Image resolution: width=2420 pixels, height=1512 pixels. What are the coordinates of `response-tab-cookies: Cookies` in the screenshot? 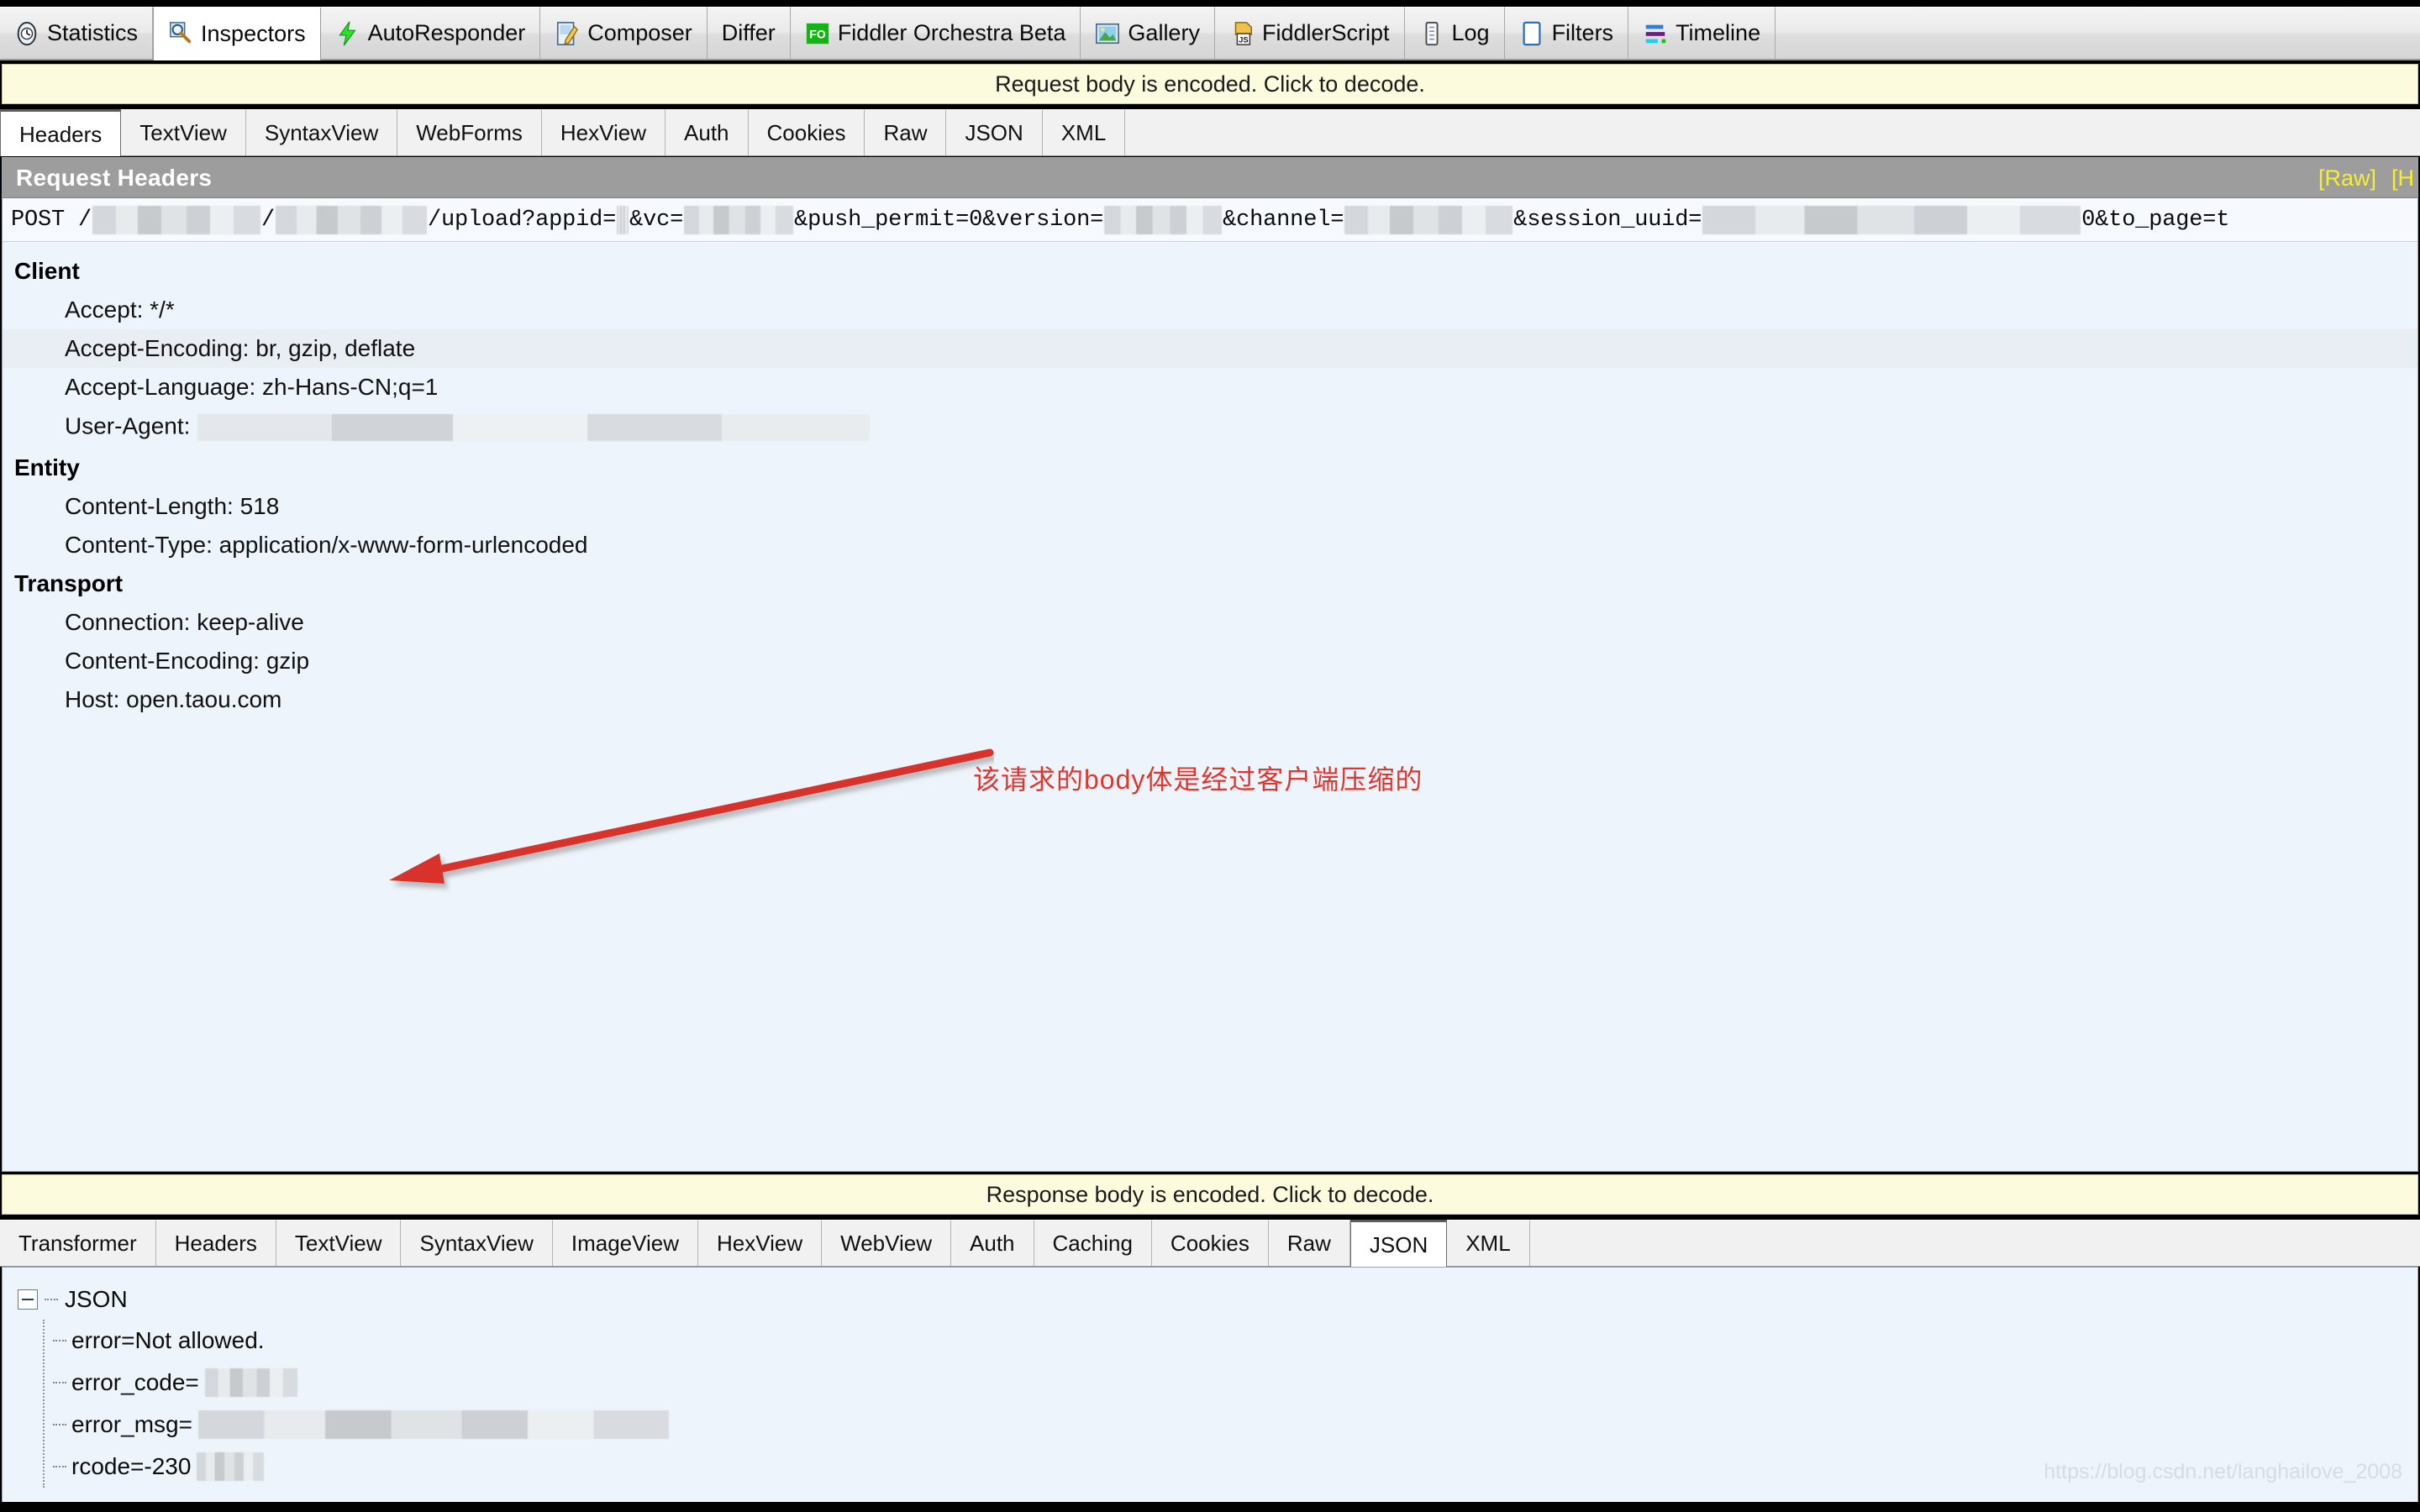 It's located at (1210, 1243).